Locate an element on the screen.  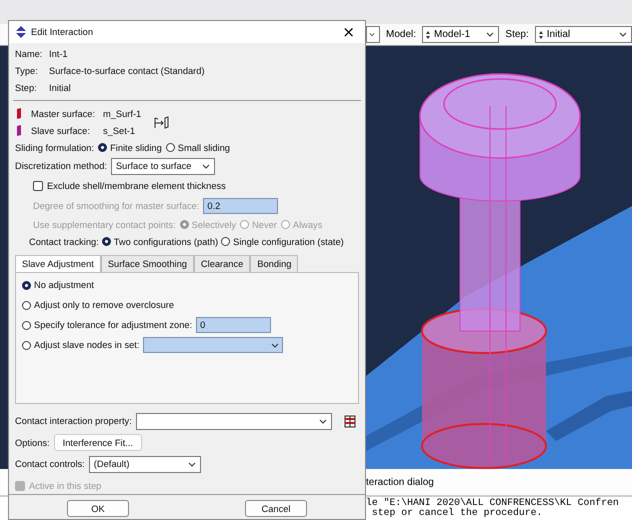
close-button: × is located at coordinates (348, 32).